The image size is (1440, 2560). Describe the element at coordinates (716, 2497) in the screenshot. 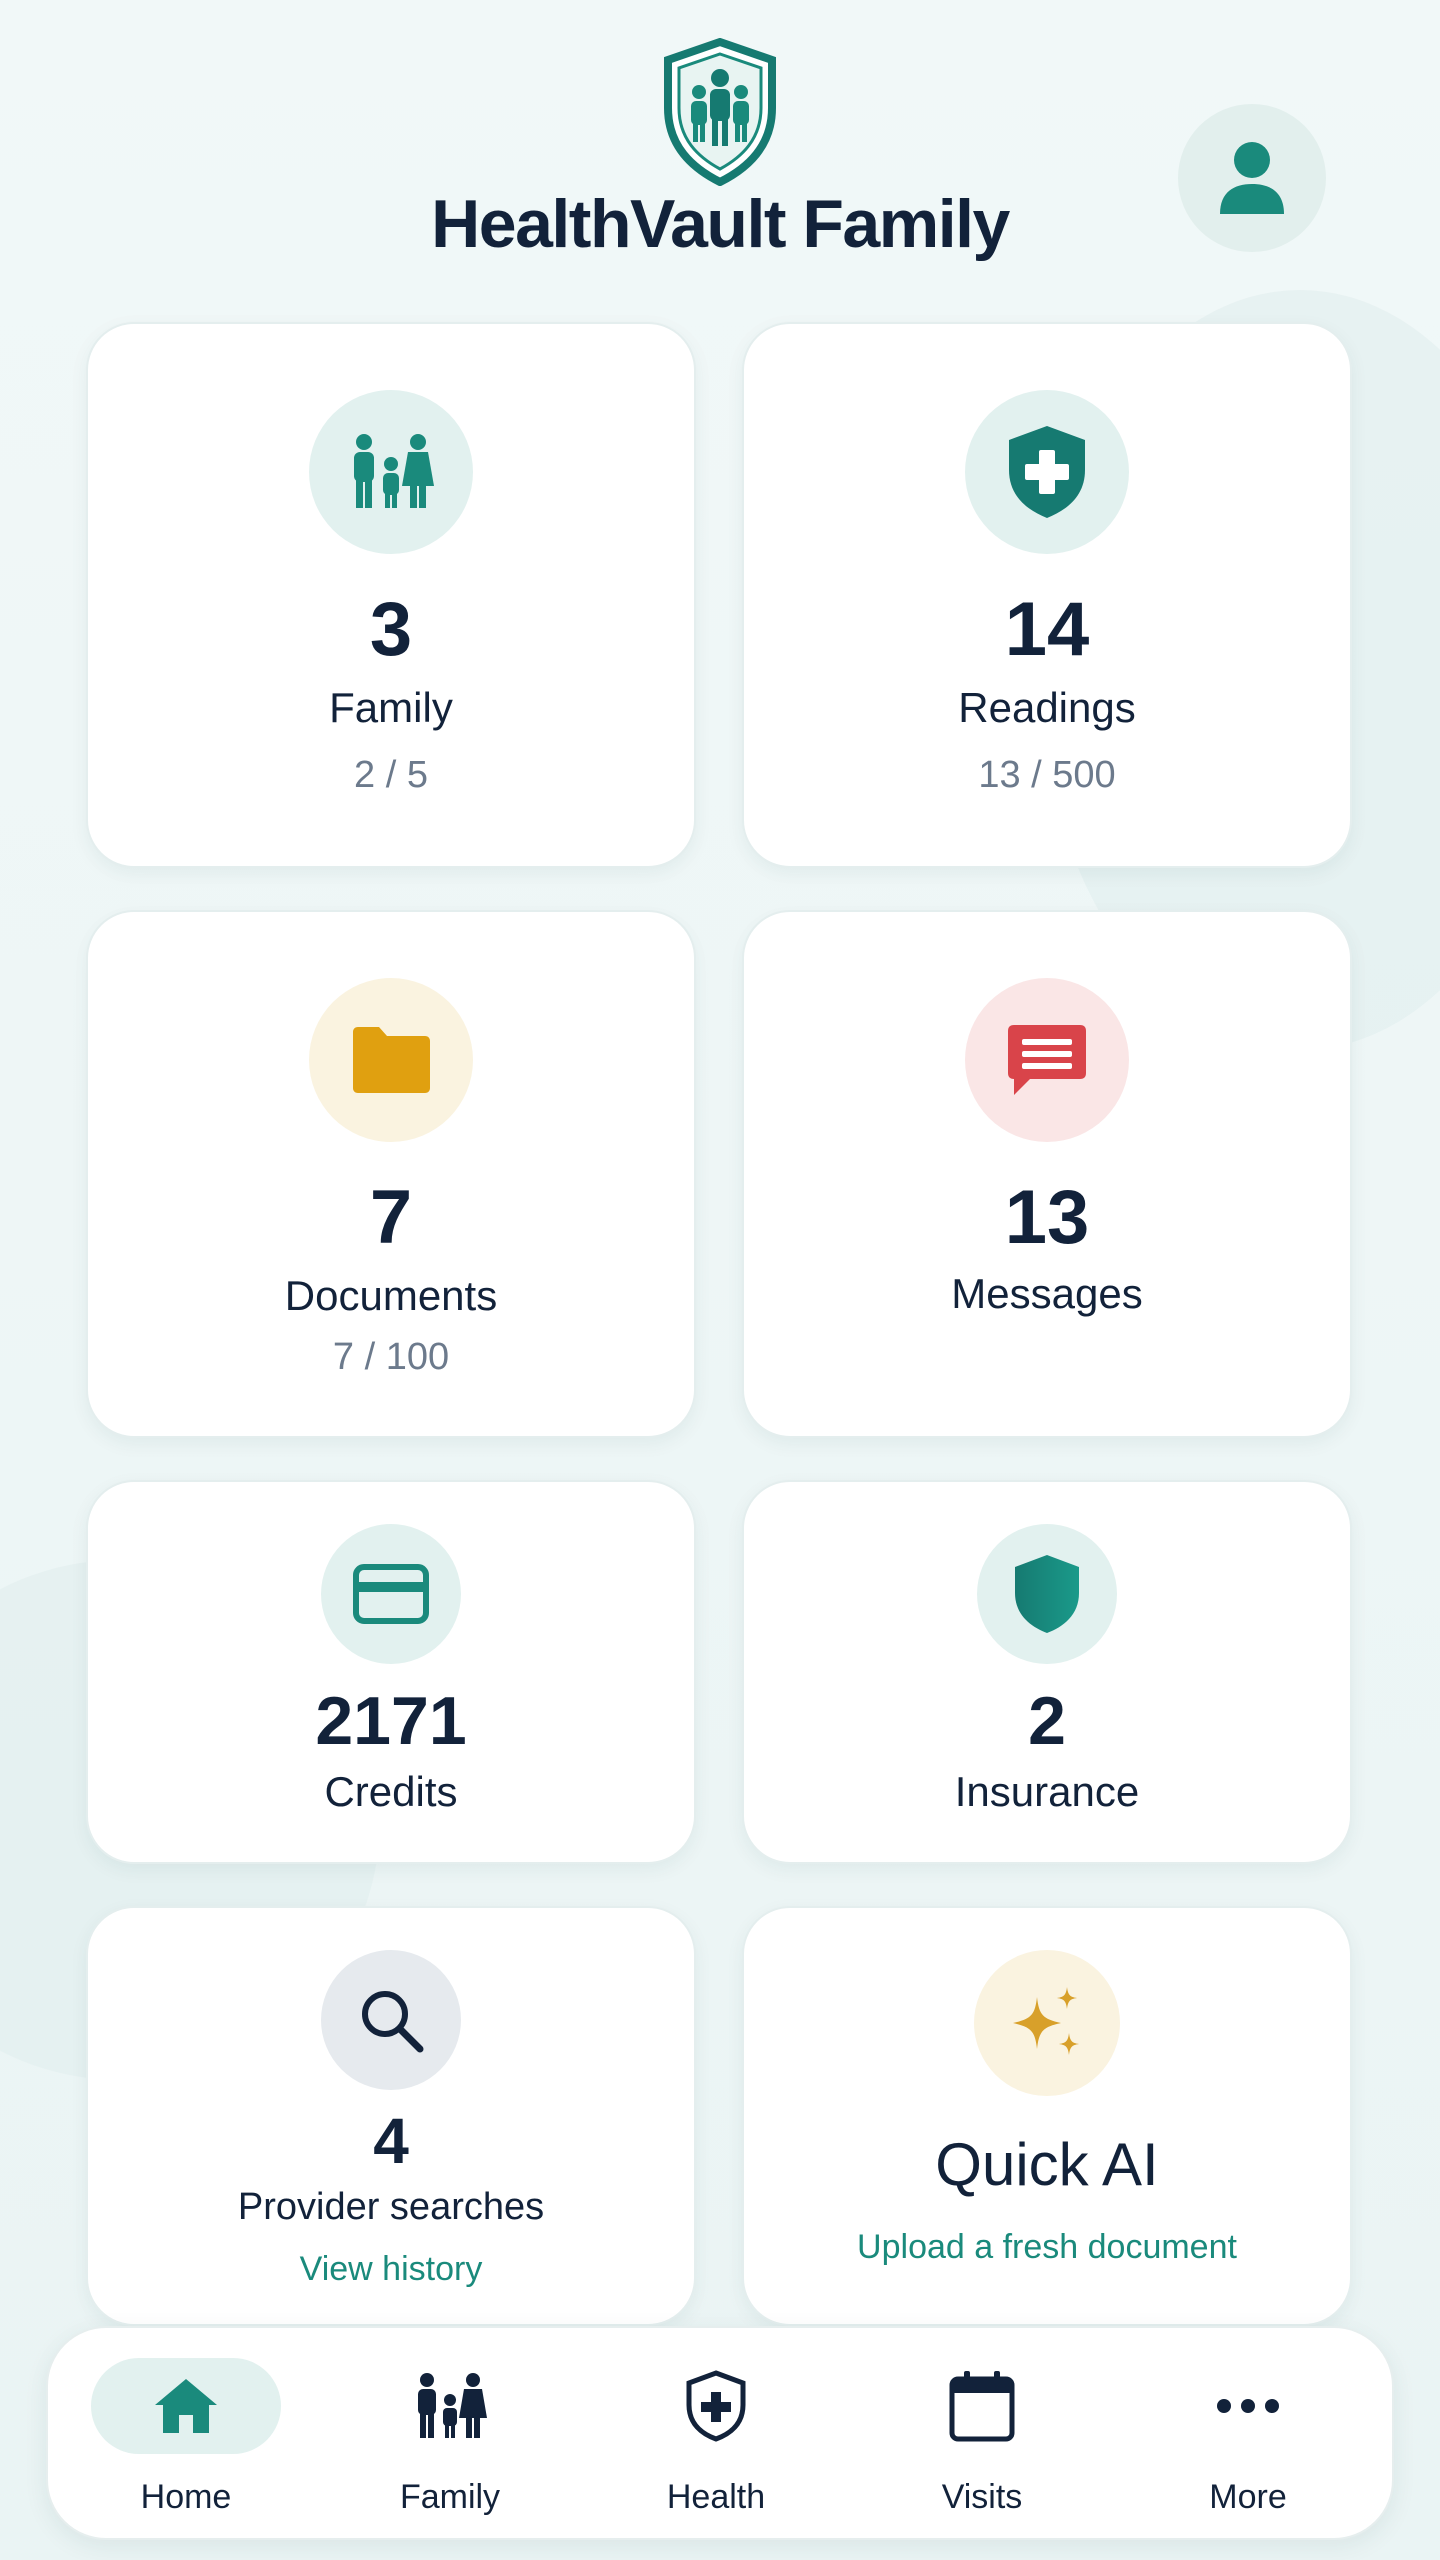

I see `nav-label-health: Health` at that location.